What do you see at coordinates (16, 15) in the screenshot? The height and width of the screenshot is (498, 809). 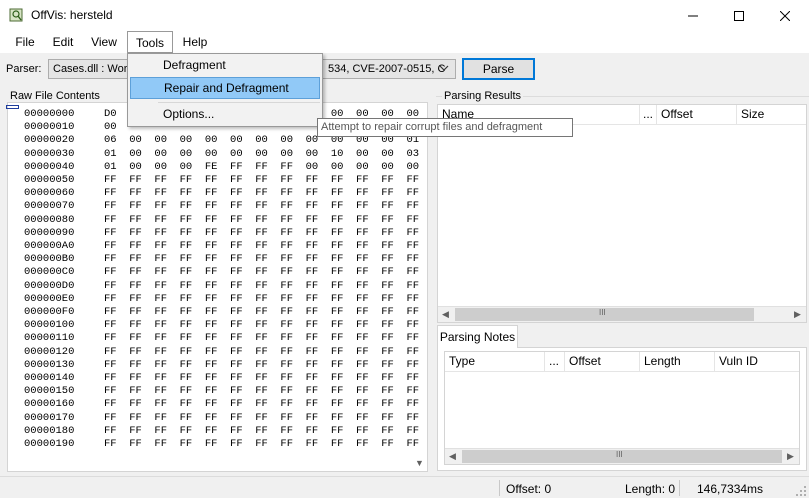 I see `app-icon` at bounding box center [16, 15].